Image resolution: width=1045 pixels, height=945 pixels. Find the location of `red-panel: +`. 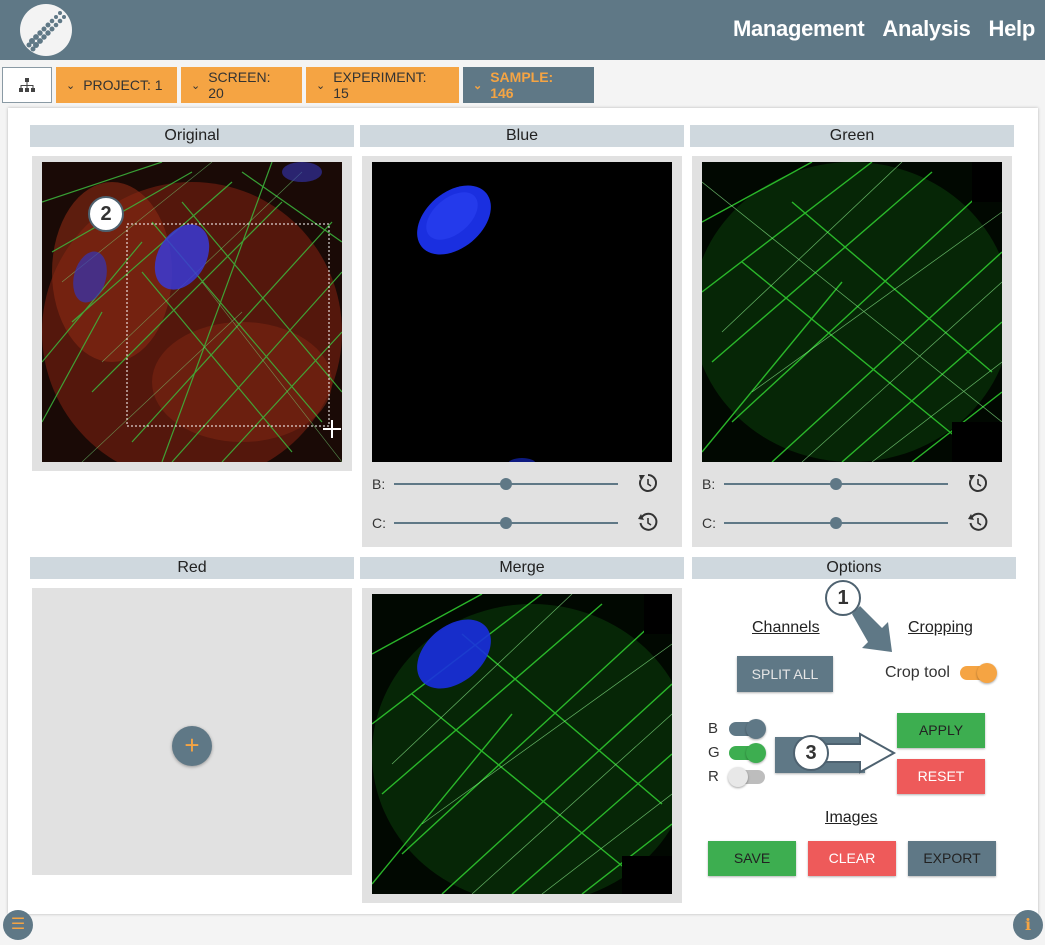

red-panel: + is located at coordinates (192, 731).